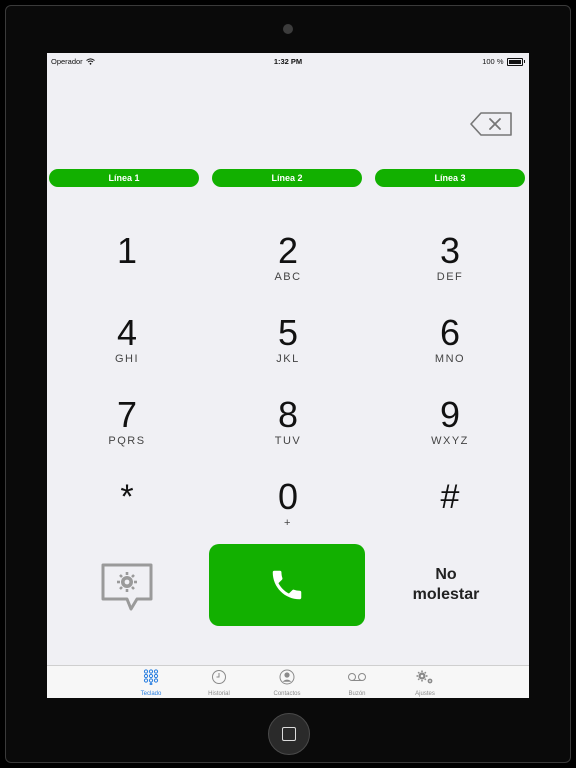 The height and width of the screenshot is (768, 576). Describe the element at coordinates (288, 414) in the screenshot. I see `key-digit: 8` at that location.